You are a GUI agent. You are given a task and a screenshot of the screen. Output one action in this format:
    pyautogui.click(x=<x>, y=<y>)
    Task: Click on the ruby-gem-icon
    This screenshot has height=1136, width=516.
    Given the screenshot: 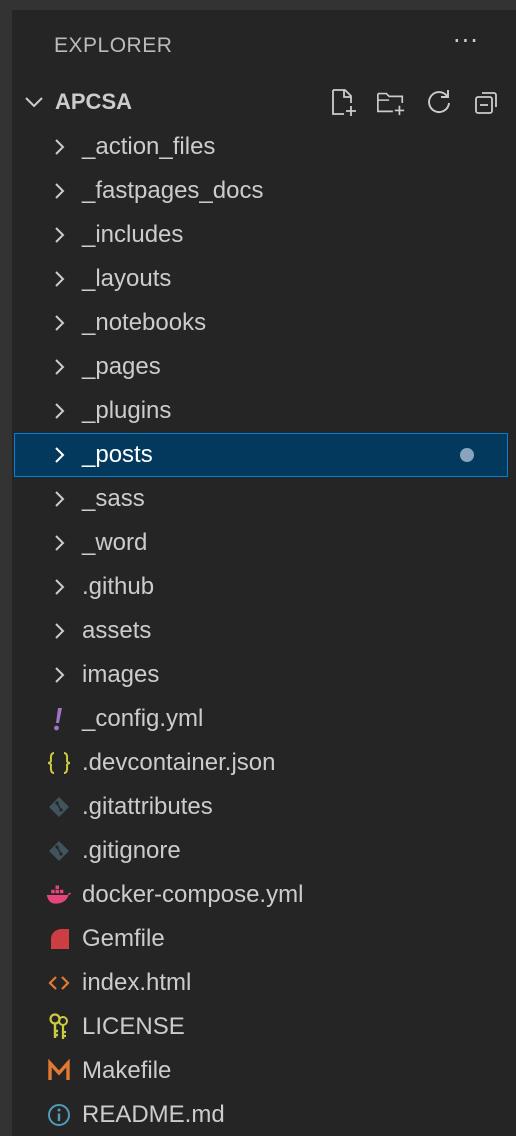 What is the action you would take?
    pyautogui.click(x=59, y=939)
    